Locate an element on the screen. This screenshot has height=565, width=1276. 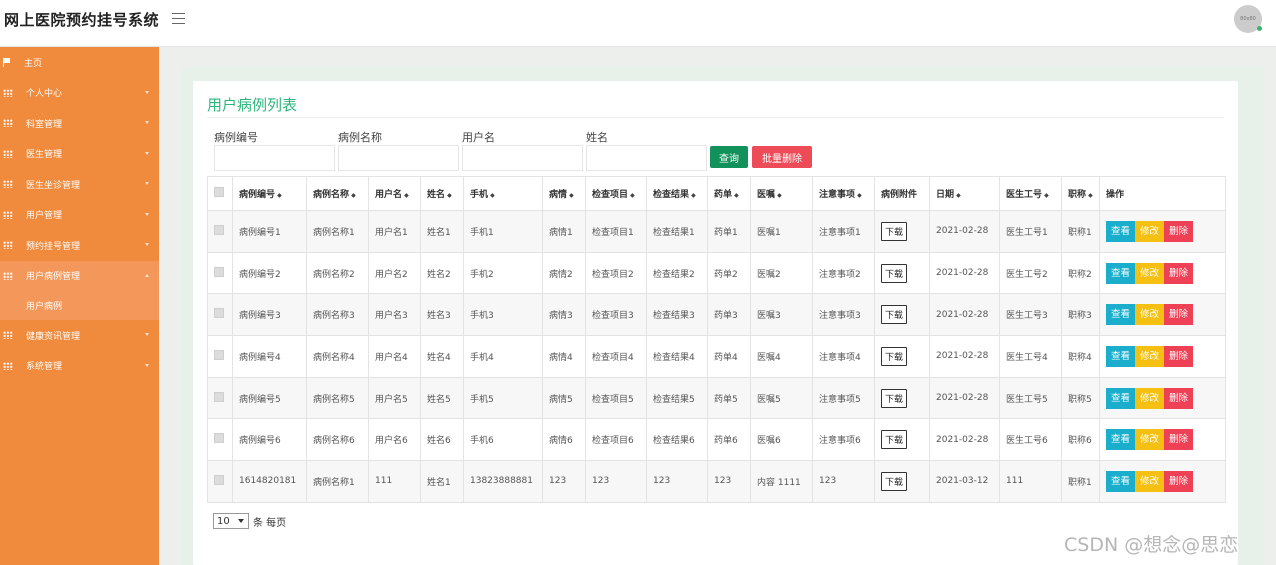
column-header: 注意事项 is located at coordinates (843, 193).